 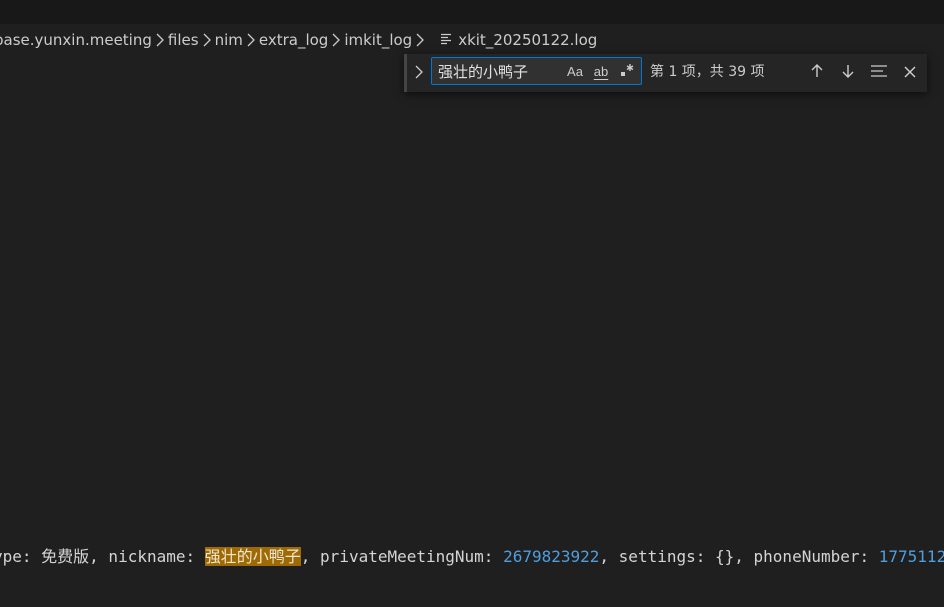 I want to click on find-in-selection-icon, so click(x=879, y=73).